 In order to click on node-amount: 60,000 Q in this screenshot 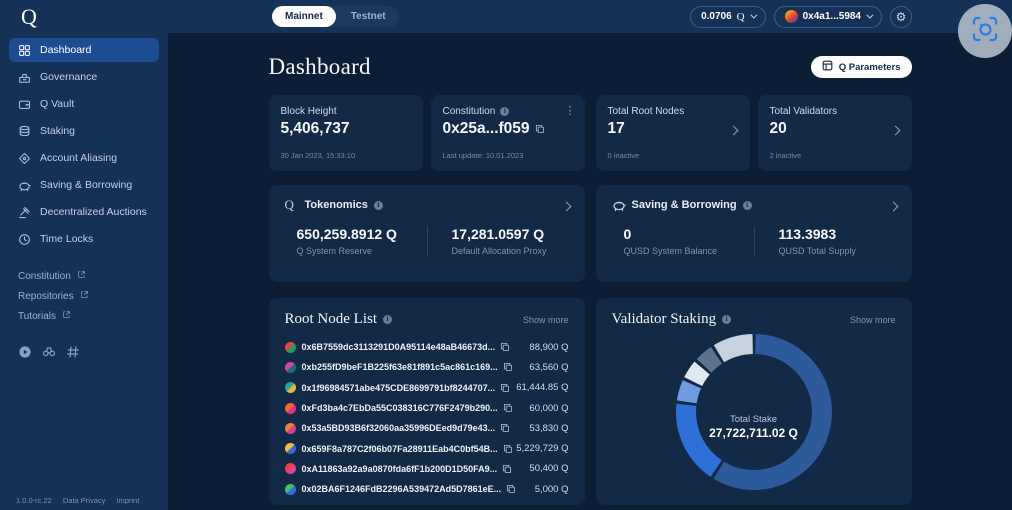, I will do `click(549, 408)`.